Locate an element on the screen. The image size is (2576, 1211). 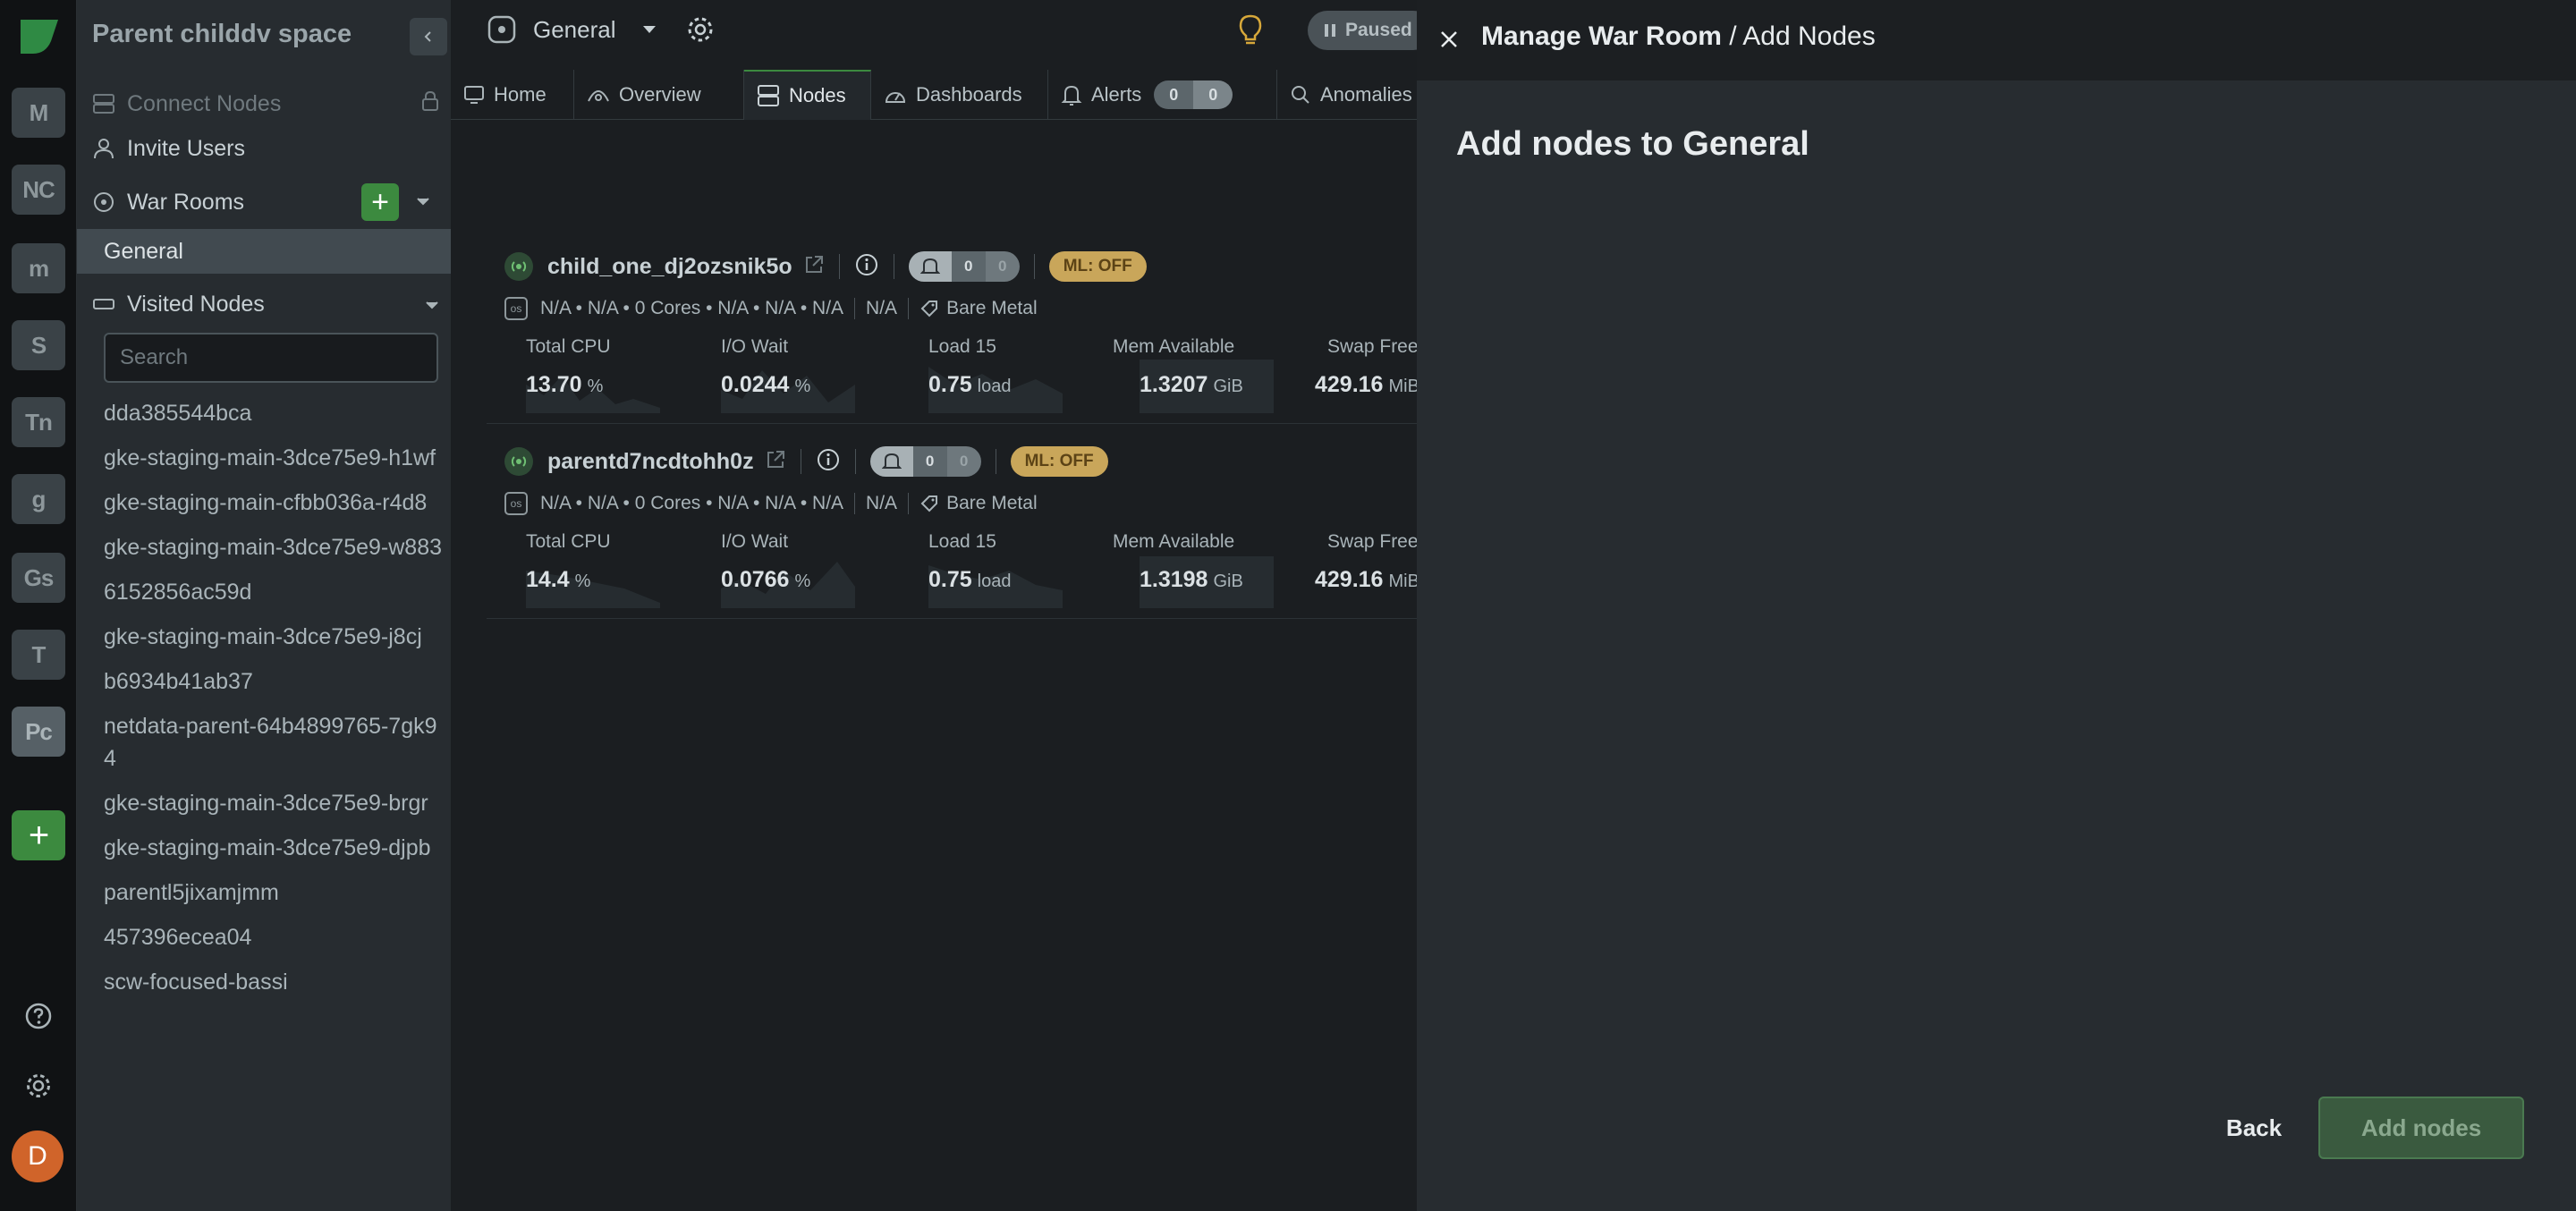
metric-value: 13.70 is located at coordinates (554, 384).